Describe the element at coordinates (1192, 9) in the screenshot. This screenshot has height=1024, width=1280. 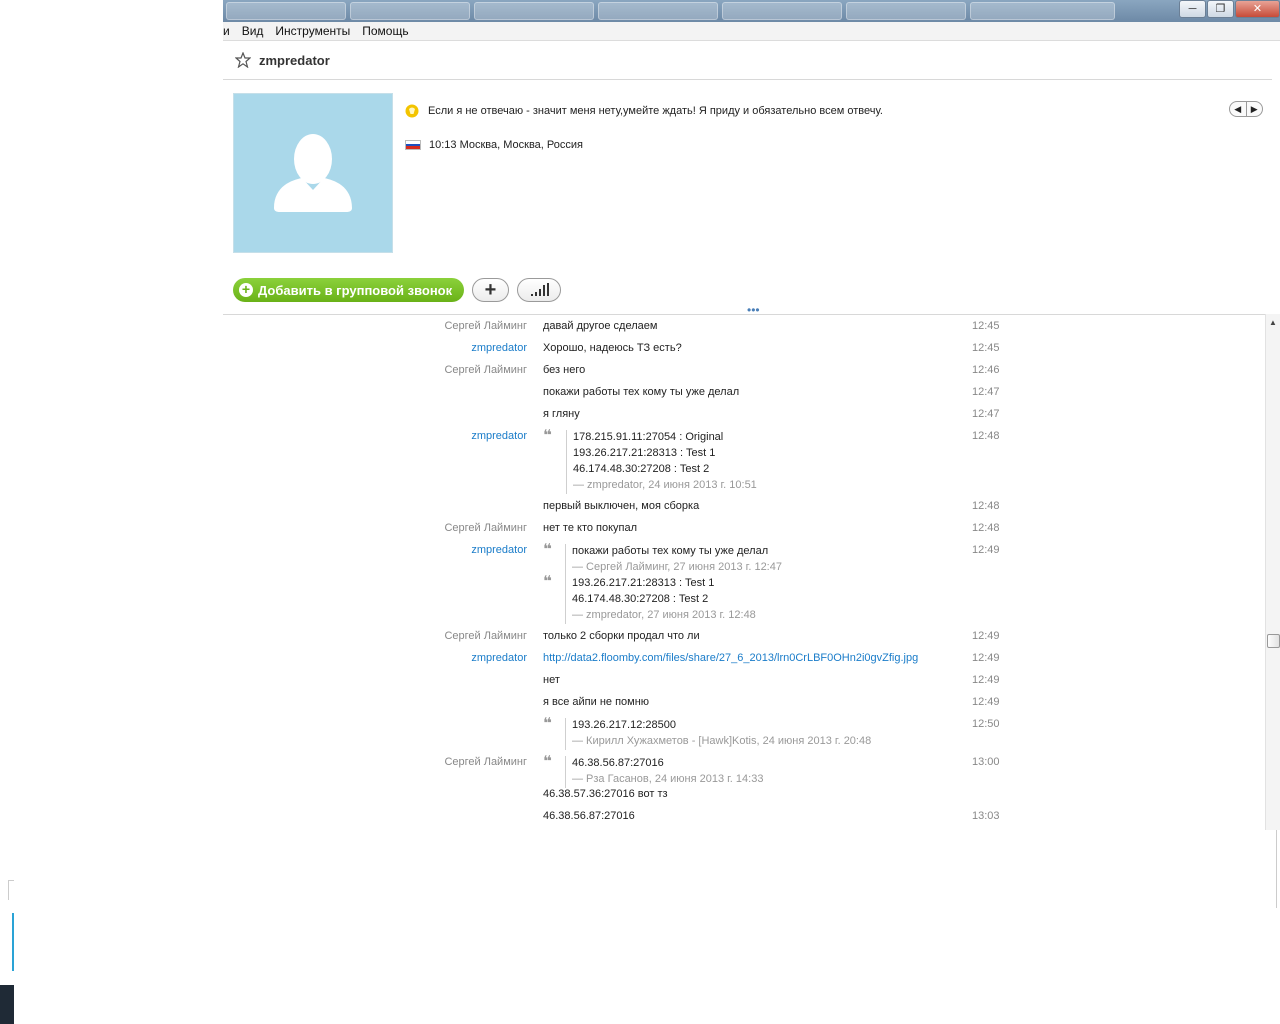
I see `minimize-icon: ─` at that location.